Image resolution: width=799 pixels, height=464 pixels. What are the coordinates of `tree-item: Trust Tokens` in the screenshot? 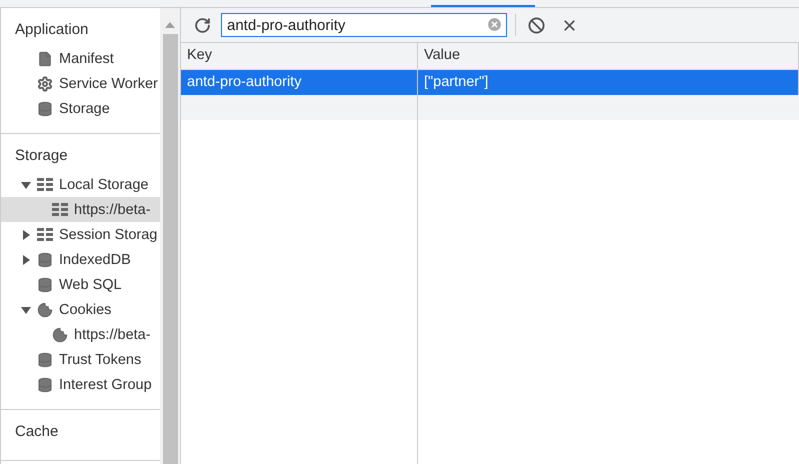 It's located at (80, 359).